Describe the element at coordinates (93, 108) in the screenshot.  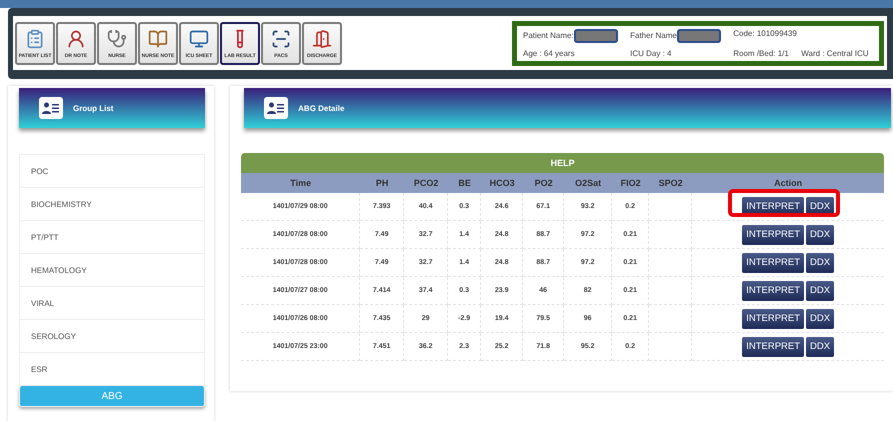
I see `panel-title: Group List` at that location.